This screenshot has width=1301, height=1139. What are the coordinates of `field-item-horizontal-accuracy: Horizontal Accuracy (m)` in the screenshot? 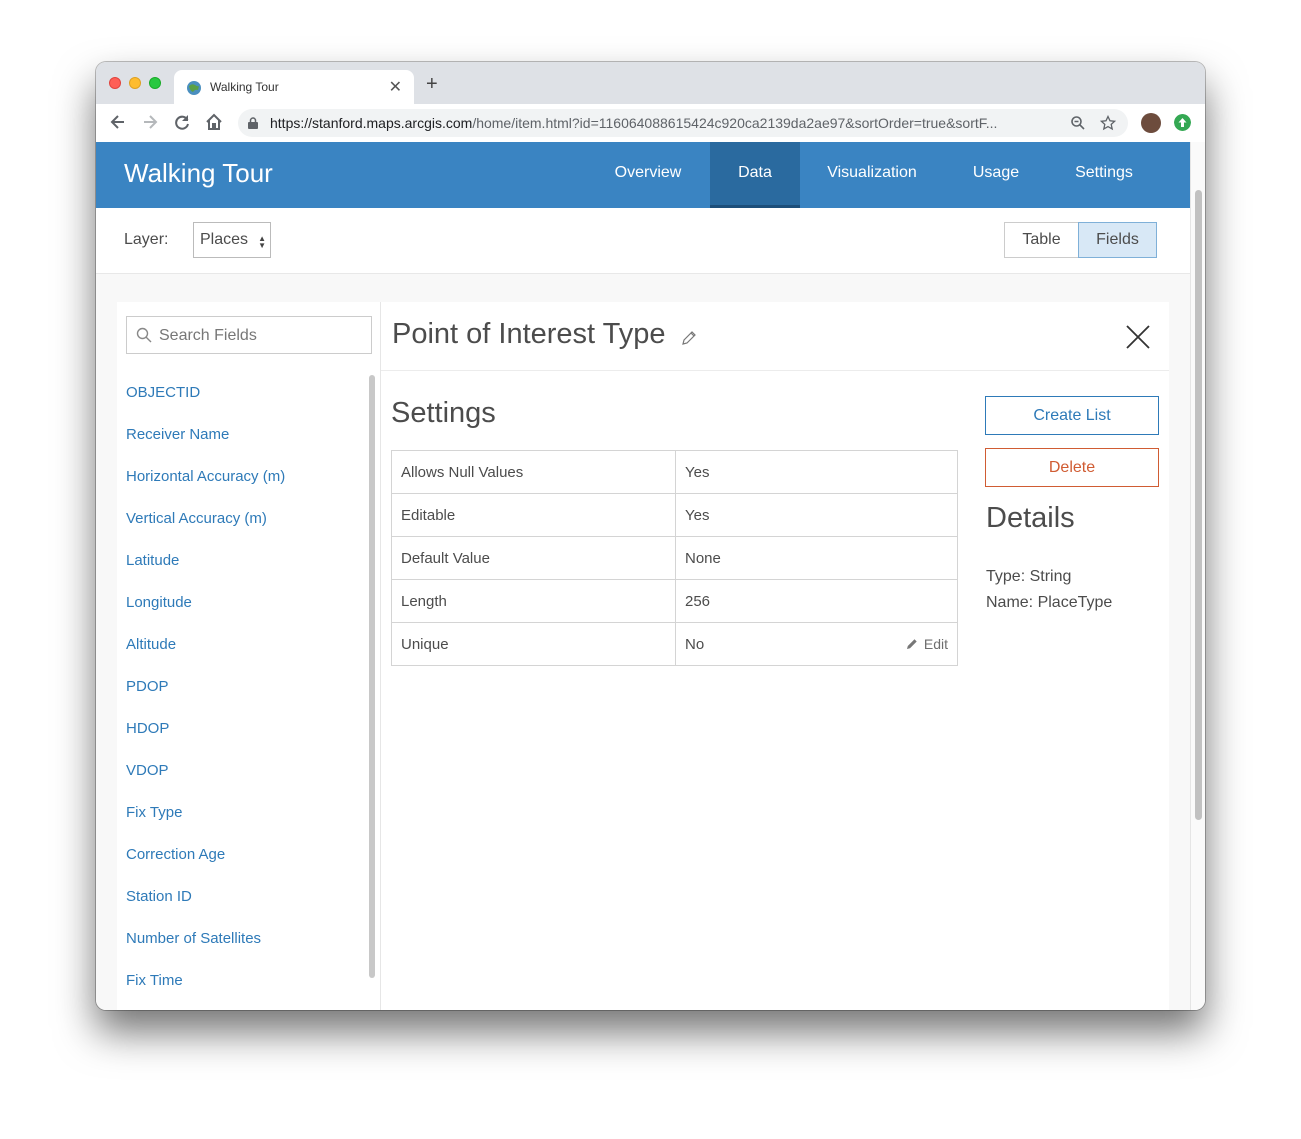 It's located at (242, 477).